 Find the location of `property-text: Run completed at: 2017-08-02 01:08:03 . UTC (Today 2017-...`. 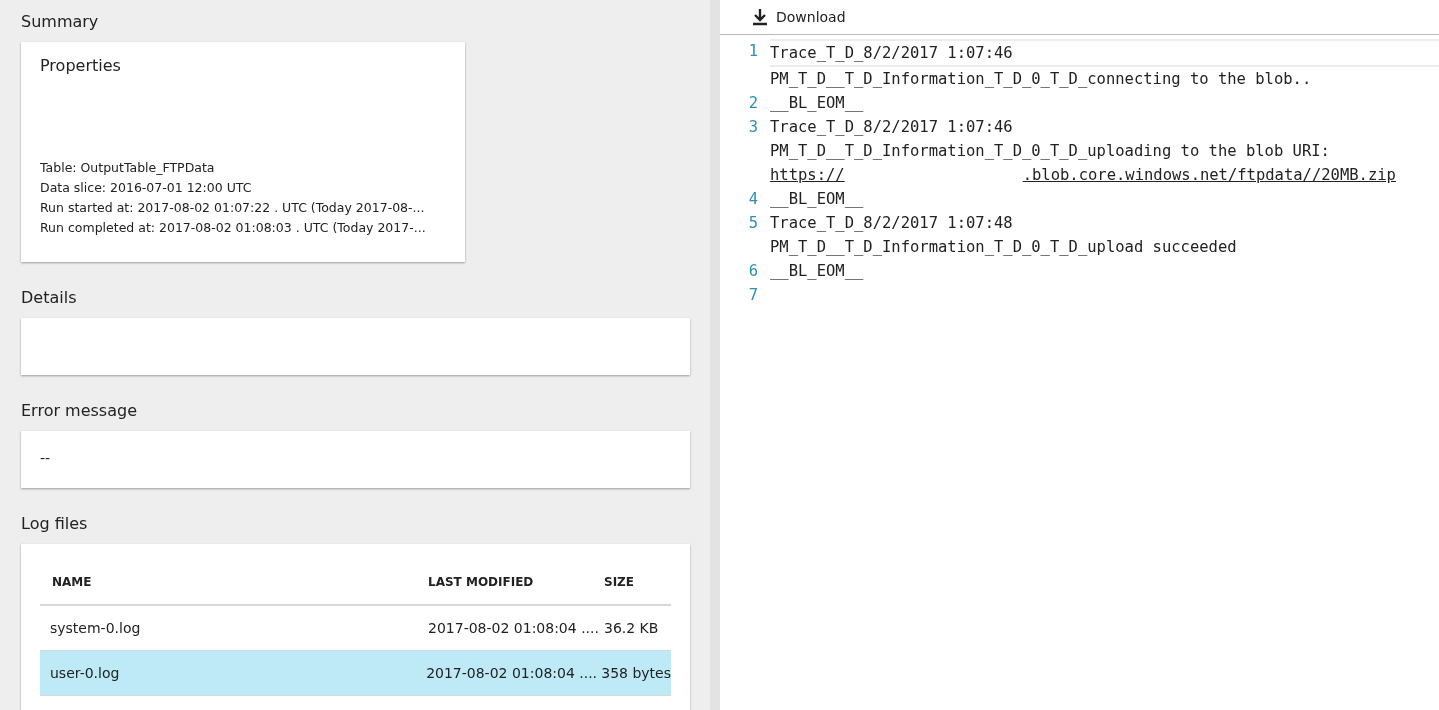

property-text: Run completed at: 2017-08-02 01:08:03 . UTC (Today 2017-... is located at coordinates (233, 228).